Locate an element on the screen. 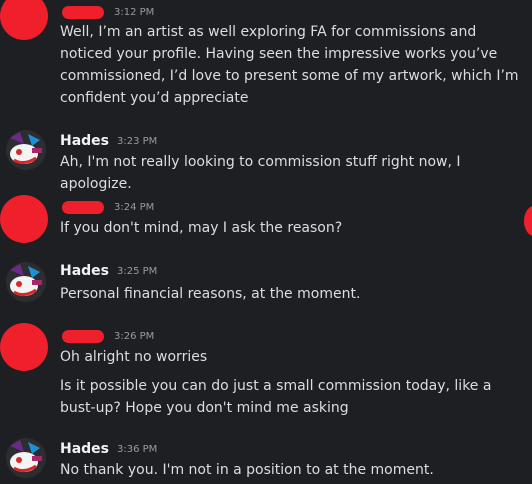 This screenshot has height=484, width=532. message-header: 3:26 PM is located at coordinates (107, 336).